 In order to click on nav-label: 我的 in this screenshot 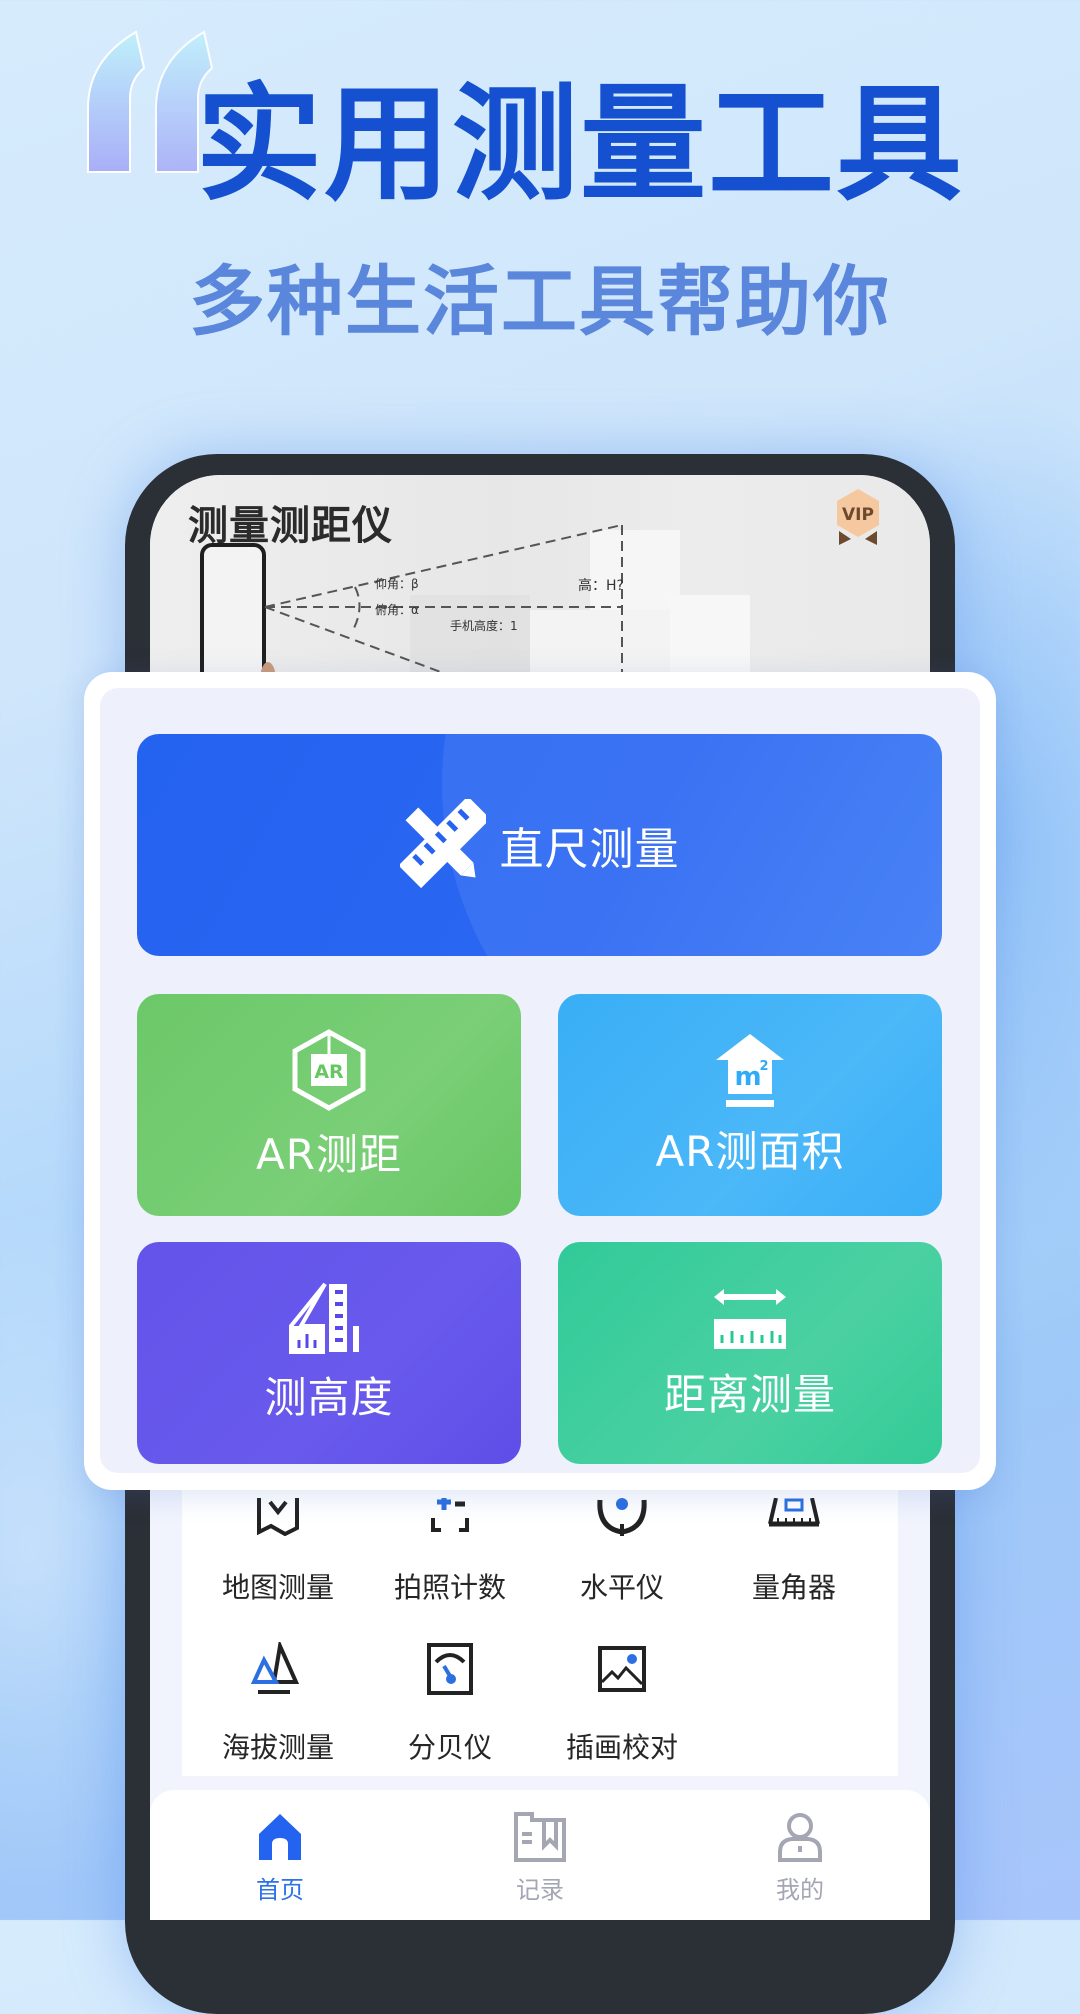, I will do `click(800, 1890)`.